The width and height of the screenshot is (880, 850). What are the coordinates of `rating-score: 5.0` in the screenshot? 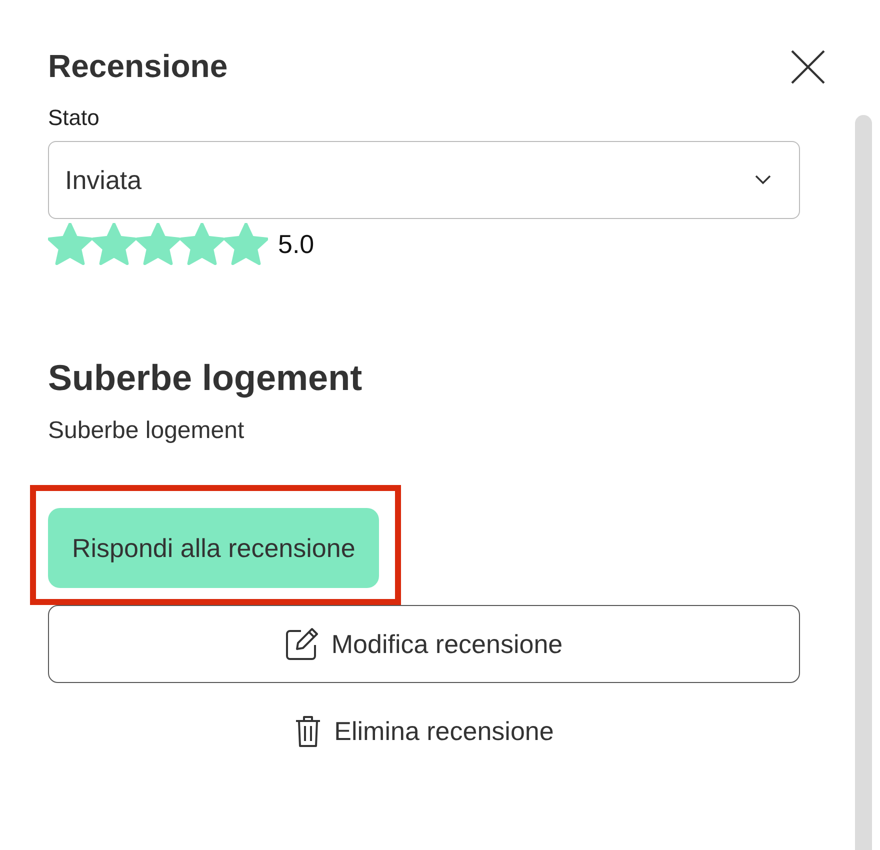 It's located at (296, 244).